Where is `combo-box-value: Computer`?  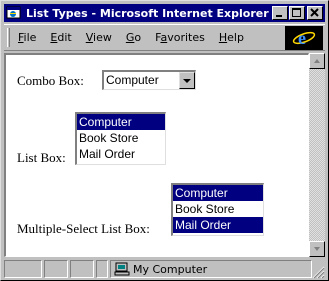 combo-box-value: Computer is located at coordinates (132, 80).